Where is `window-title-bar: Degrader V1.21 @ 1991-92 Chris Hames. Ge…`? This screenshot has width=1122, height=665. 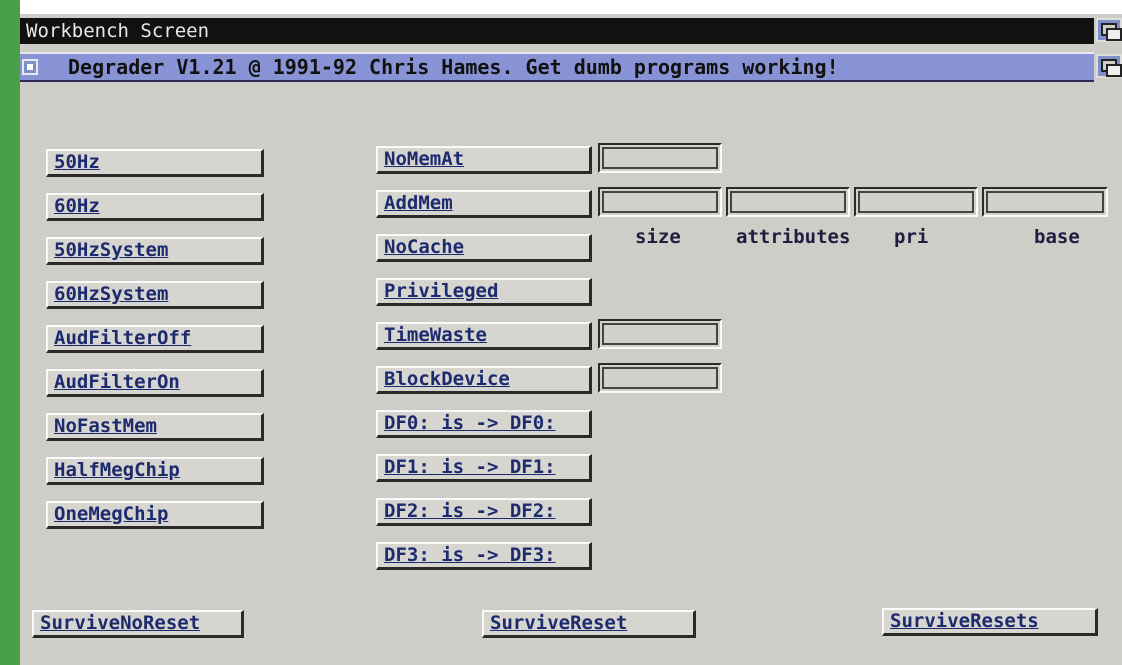
window-title-bar: Degrader V1.21 @ 1991-92 Chris Hames. Ge… is located at coordinates (557, 67).